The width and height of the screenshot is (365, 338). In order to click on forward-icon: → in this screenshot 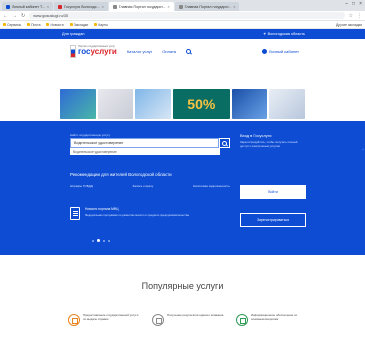, I will do `click(14, 16)`.